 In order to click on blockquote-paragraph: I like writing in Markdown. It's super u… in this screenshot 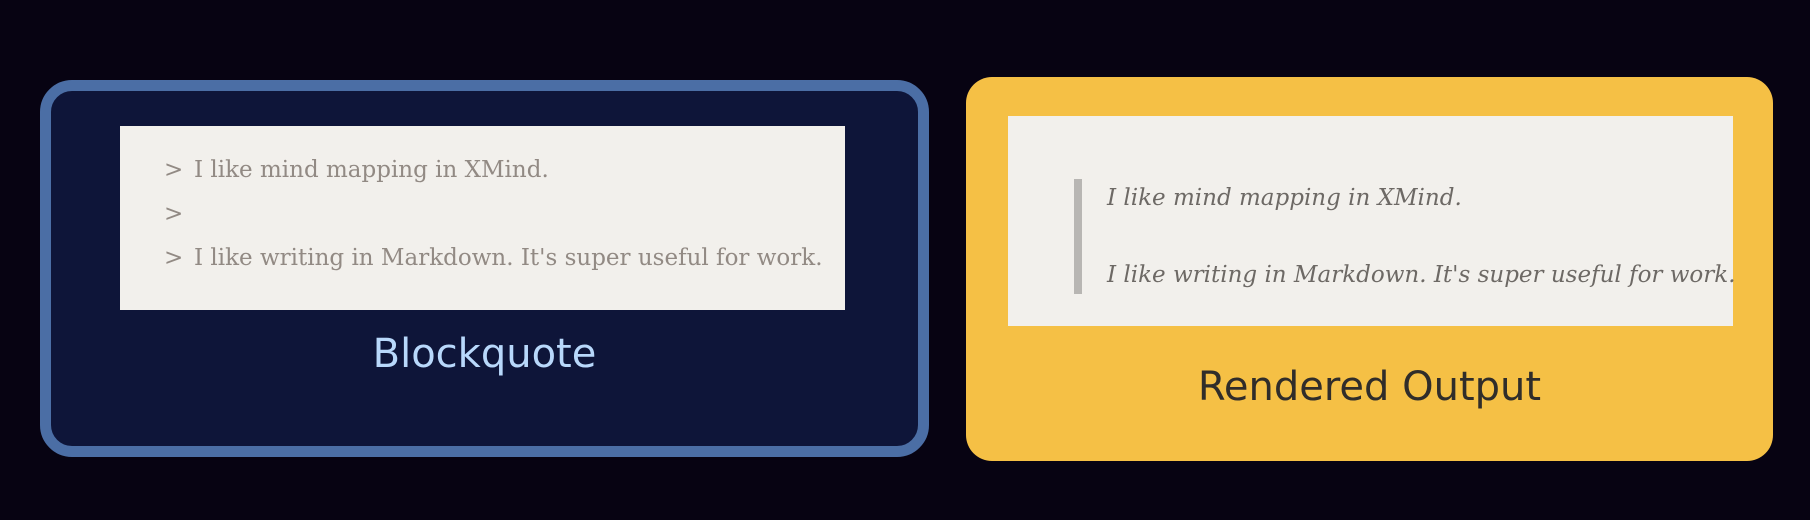, I will do `click(1421, 275)`.